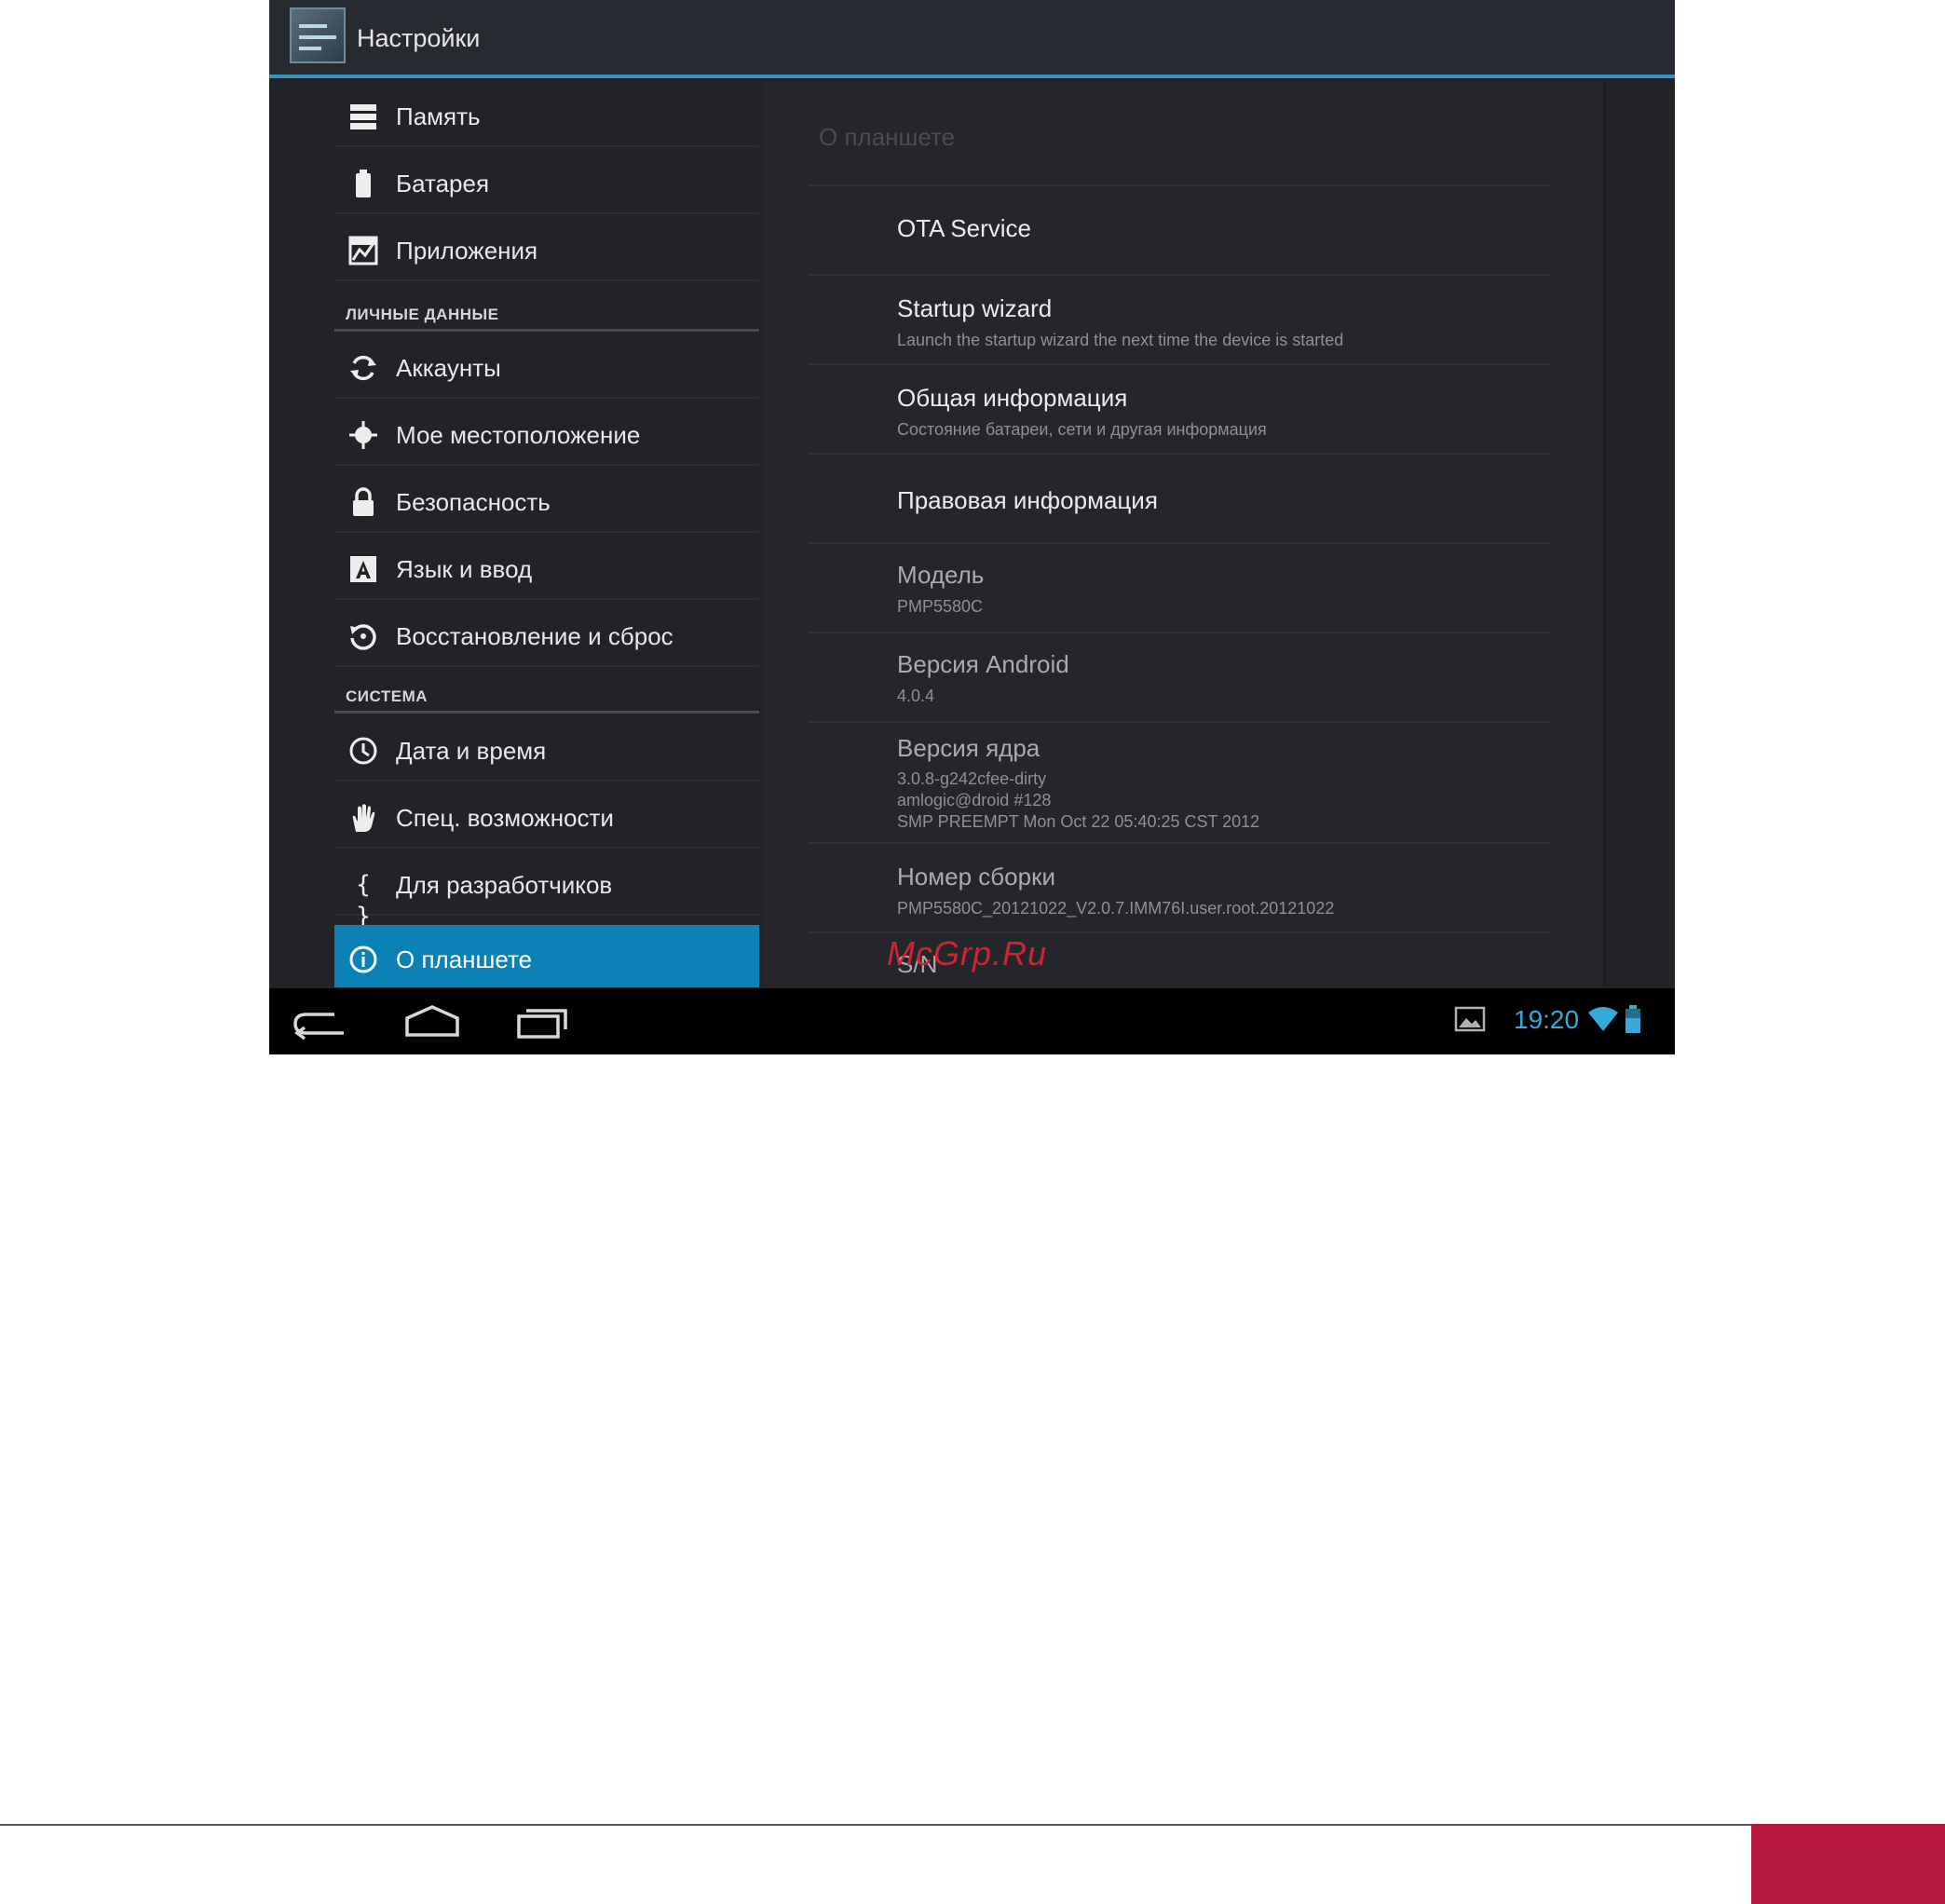 The width and height of the screenshot is (1945, 1904). I want to click on location-icon, so click(363, 435).